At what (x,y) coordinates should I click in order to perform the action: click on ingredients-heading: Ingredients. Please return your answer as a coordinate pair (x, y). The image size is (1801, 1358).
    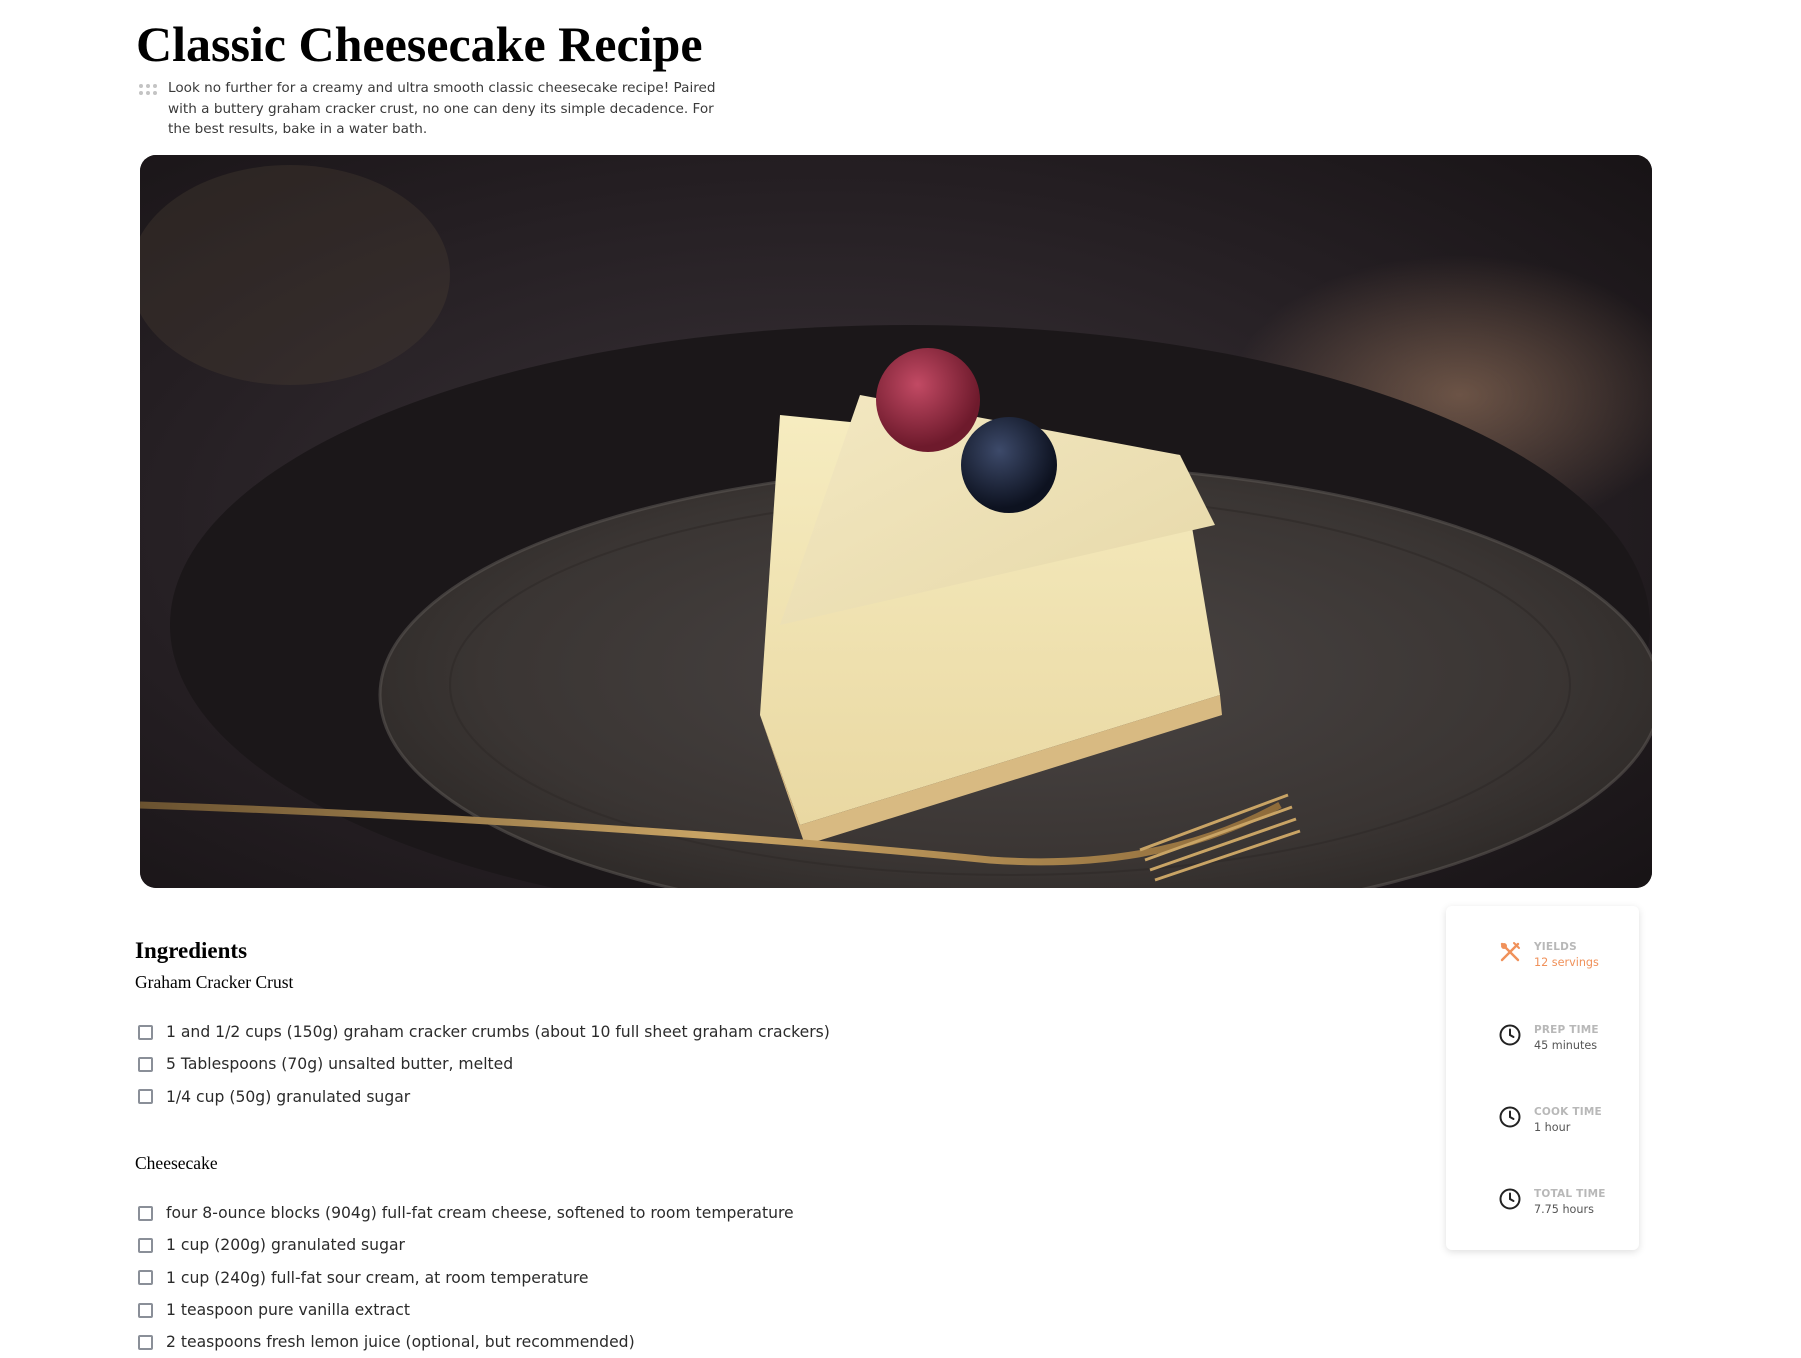
    Looking at the image, I should click on (191, 950).